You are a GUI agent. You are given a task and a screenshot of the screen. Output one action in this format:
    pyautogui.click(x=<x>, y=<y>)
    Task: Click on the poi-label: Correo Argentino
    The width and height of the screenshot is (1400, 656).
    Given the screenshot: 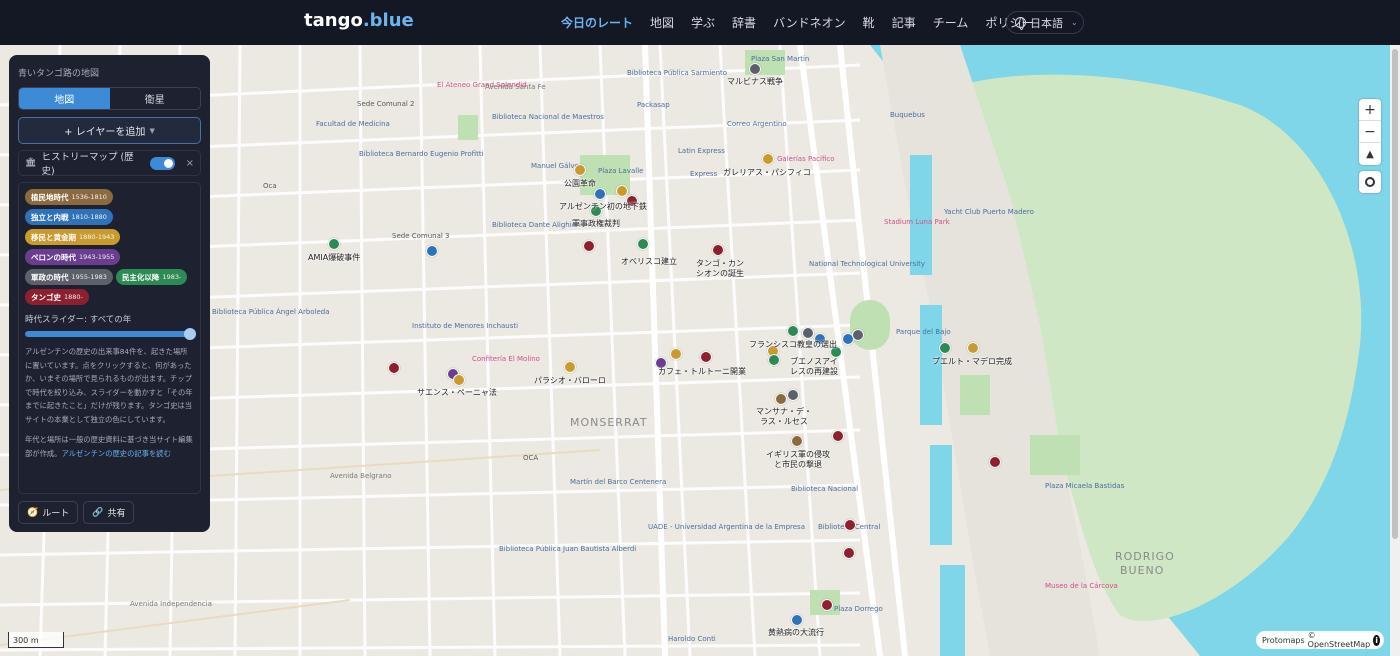 What is the action you would take?
    pyautogui.click(x=757, y=124)
    